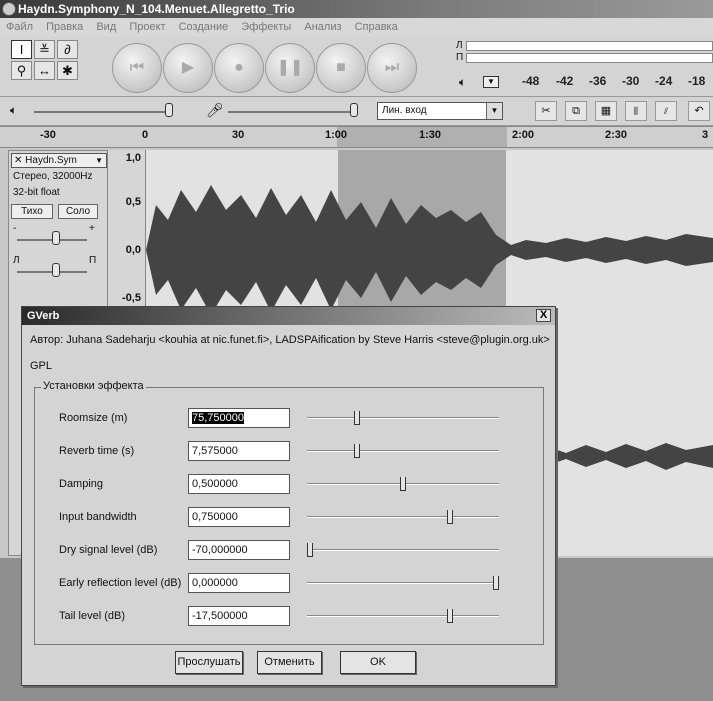 Image resolution: width=713 pixels, height=701 pixels. I want to click on group-title: Установки эффекта, so click(93, 386).